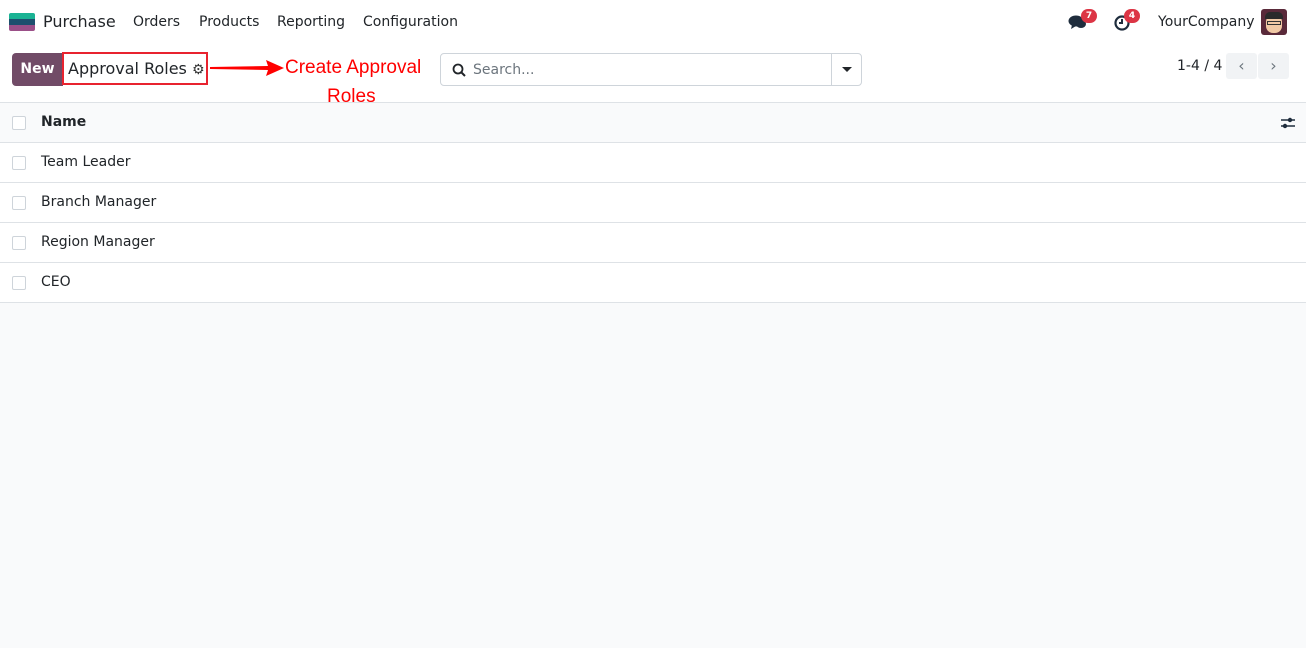 The height and width of the screenshot is (648, 1306). What do you see at coordinates (86, 162) in the screenshot?
I see `row-name: Team Leader` at bounding box center [86, 162].